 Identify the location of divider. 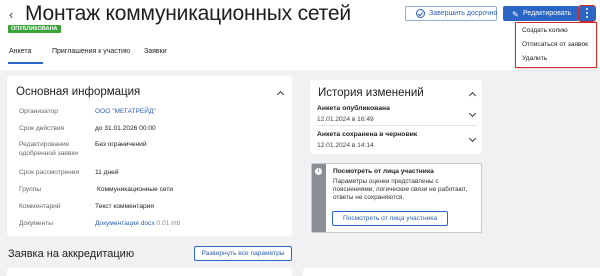
(397, 125).